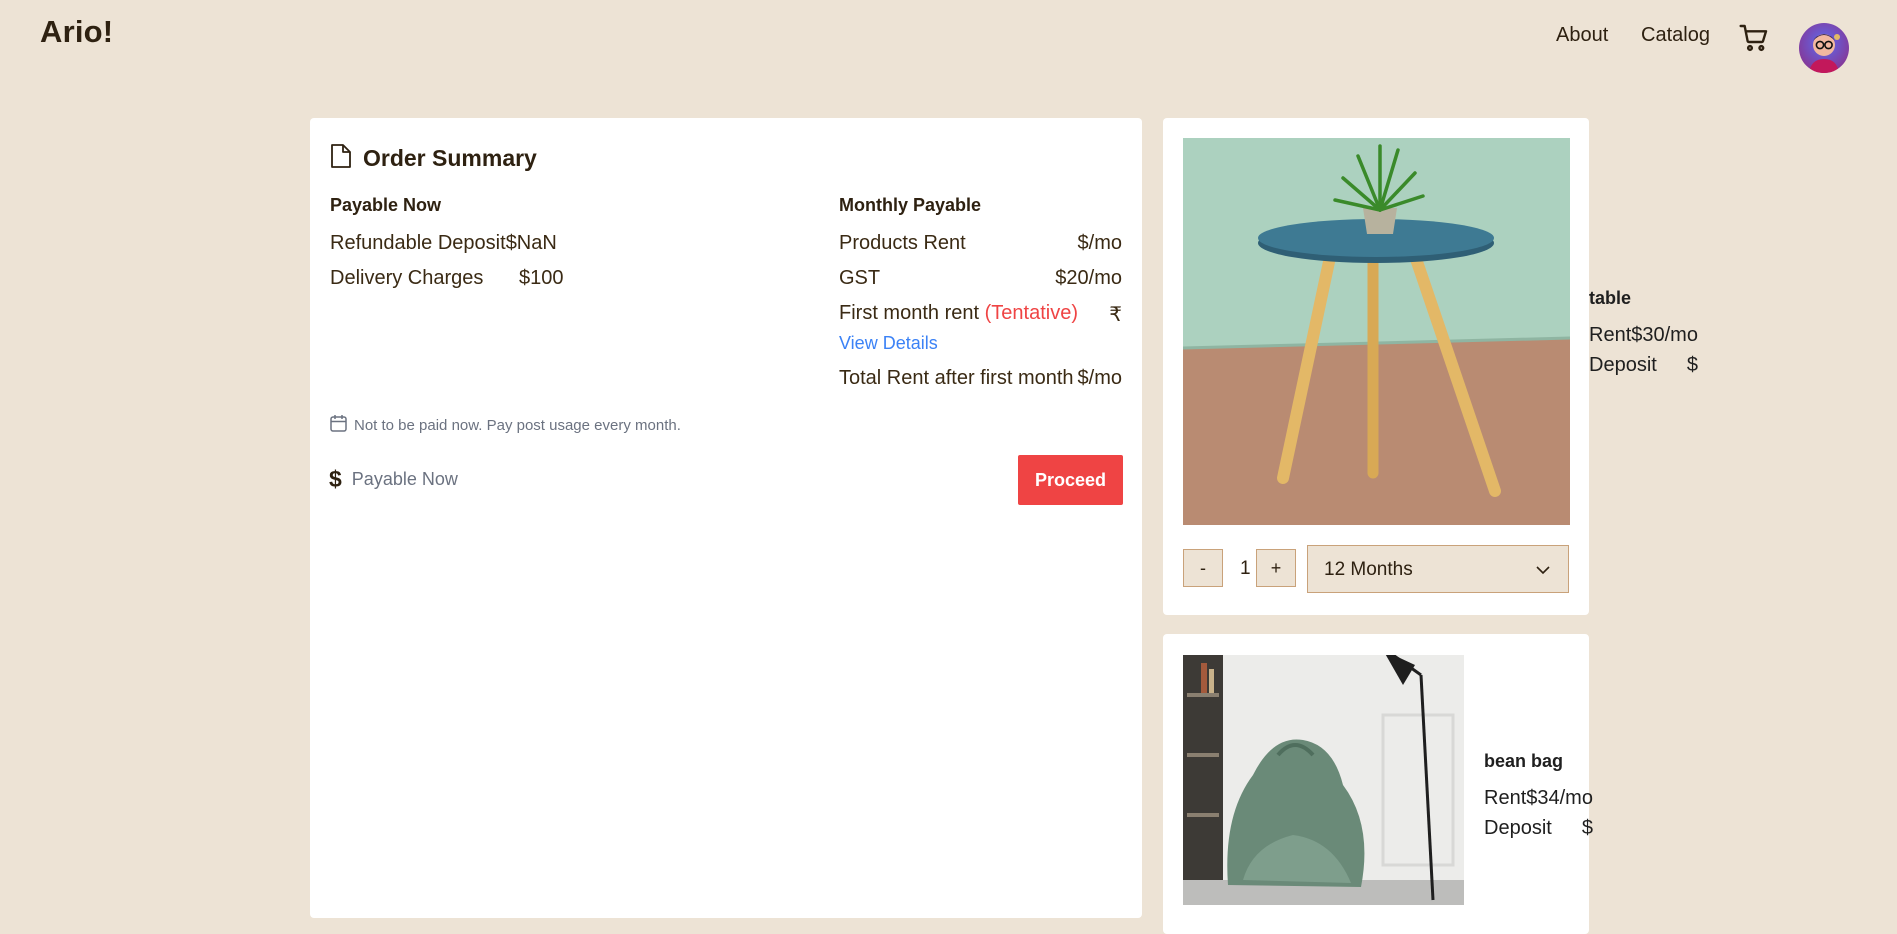 Image resolution: width=1897 pixels, height=934 pixels. Describe the element at coordinates (1675, 35) in the screenshot. I see `nav-catalog: Catalog` at that location.